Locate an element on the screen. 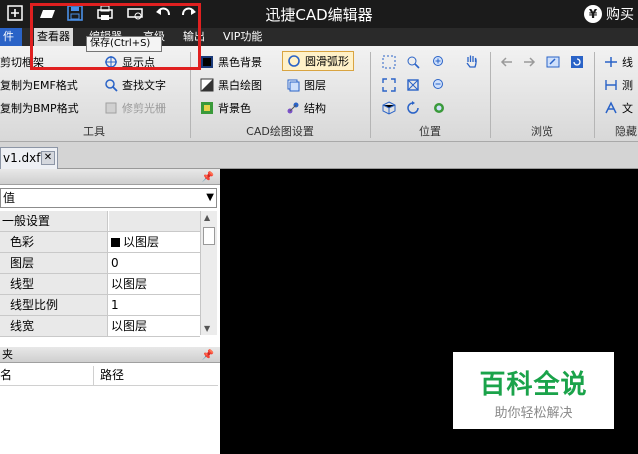 This screenshot has width=638, height=454. layers-label: 图层 is located at coordinates (315, 85).